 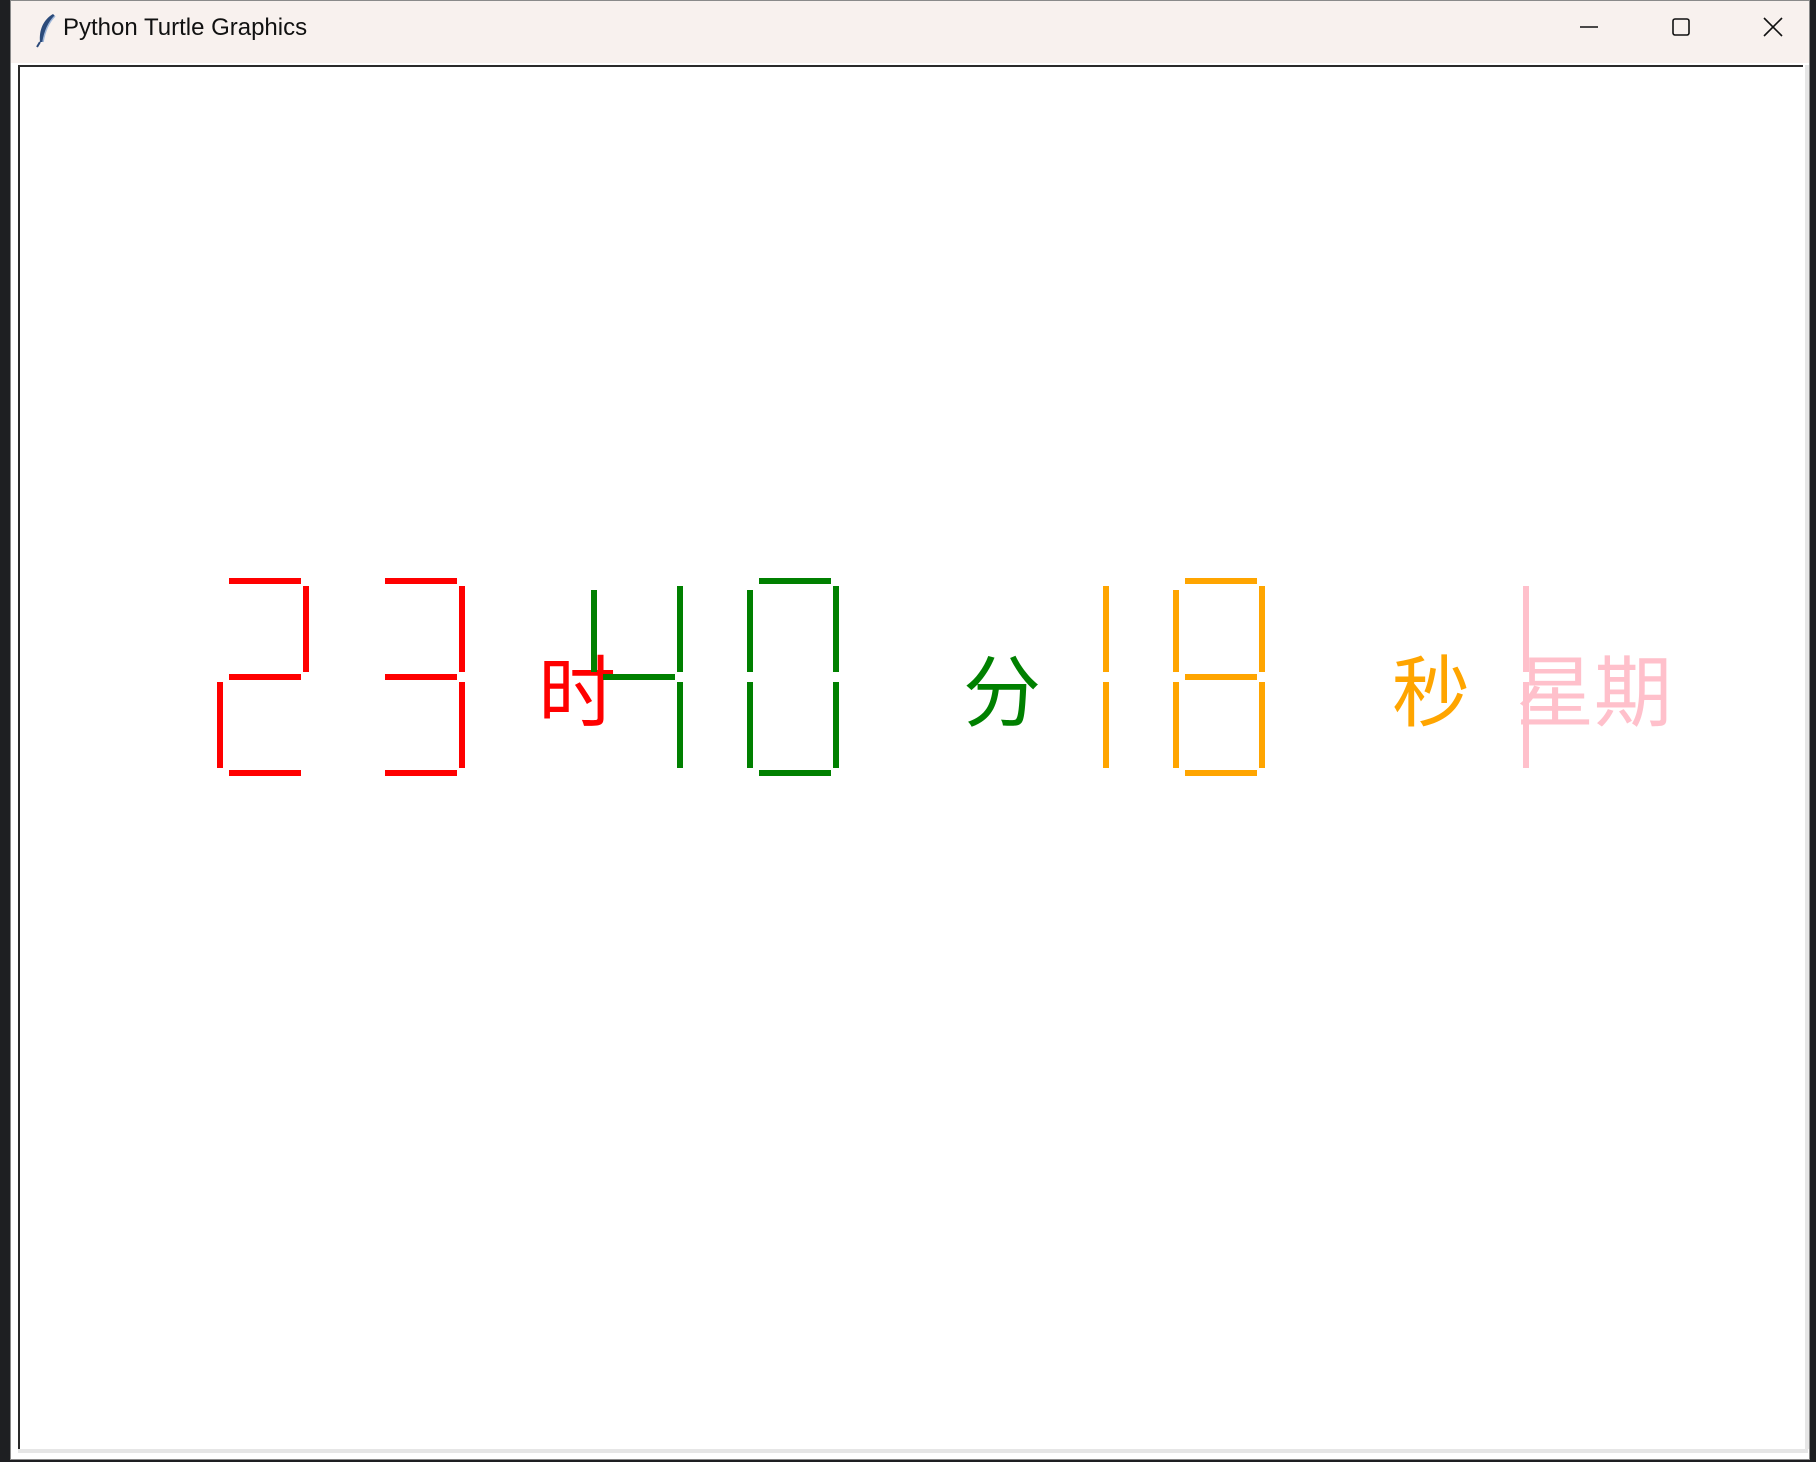 What do you see at coordinates (577, 694) in the screenshot?
I see `hour-label: 时` at bounding box center [577, 694].